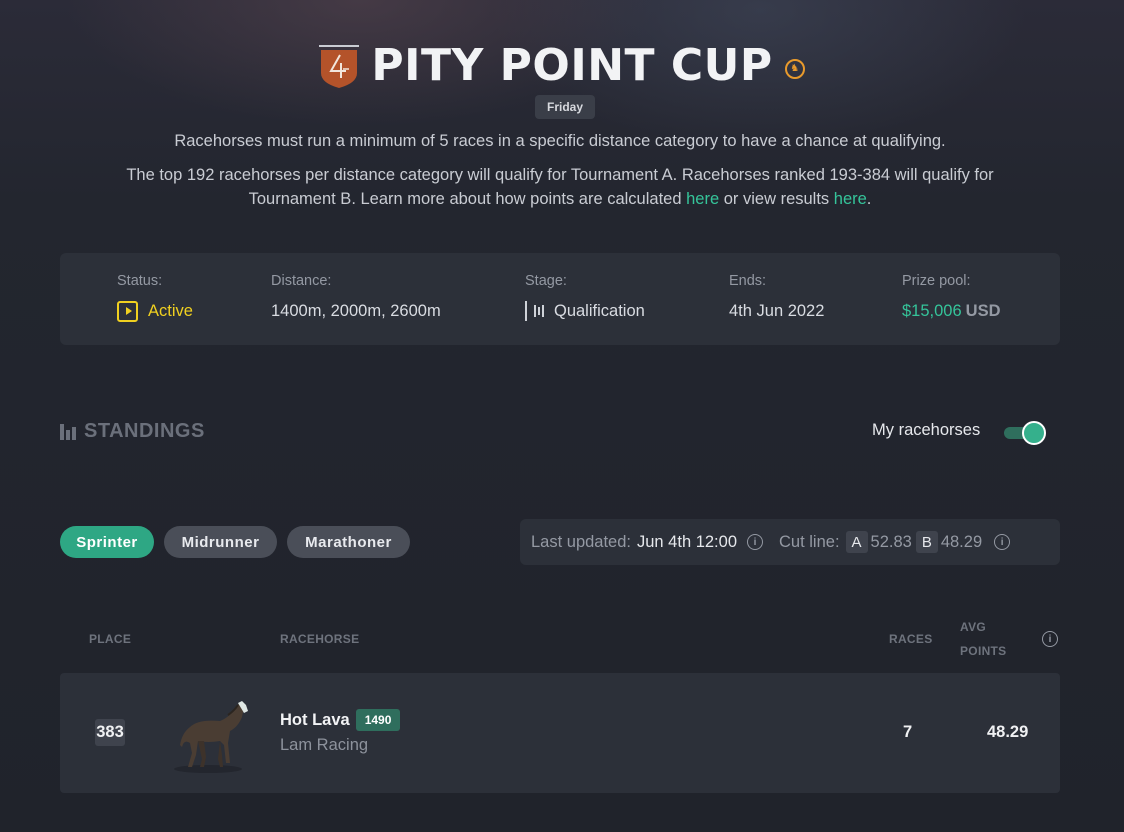 This screenshot has height=832, width=1124. What do you see at coordinates (301, 281) in the screenshot?
I see `distance-label: Distance:` at bounding box center [301, 281].